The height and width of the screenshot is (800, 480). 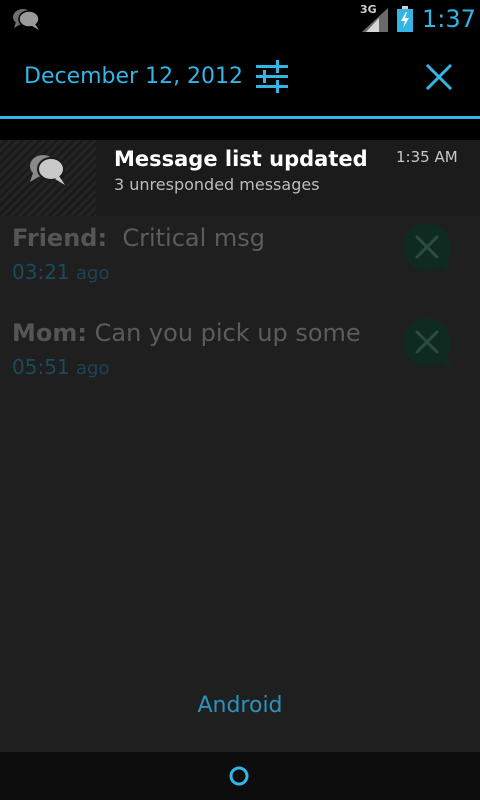 What do you see at coordinates (240, 19) in the screenshot?
I see `status-bar: 3G 1:37` at bounding box center [240, 19].